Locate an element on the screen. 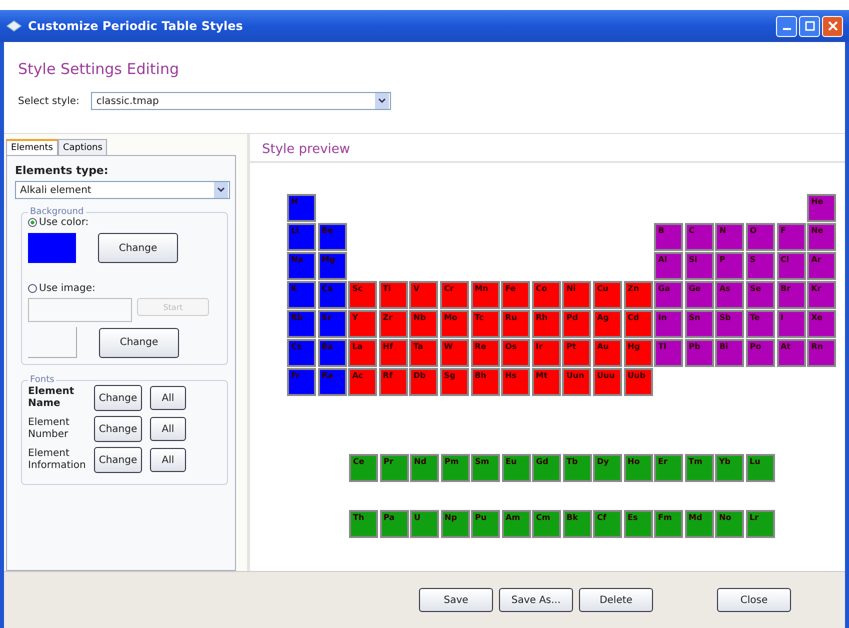  element-tile: Os is located at coordinates (515, 353).